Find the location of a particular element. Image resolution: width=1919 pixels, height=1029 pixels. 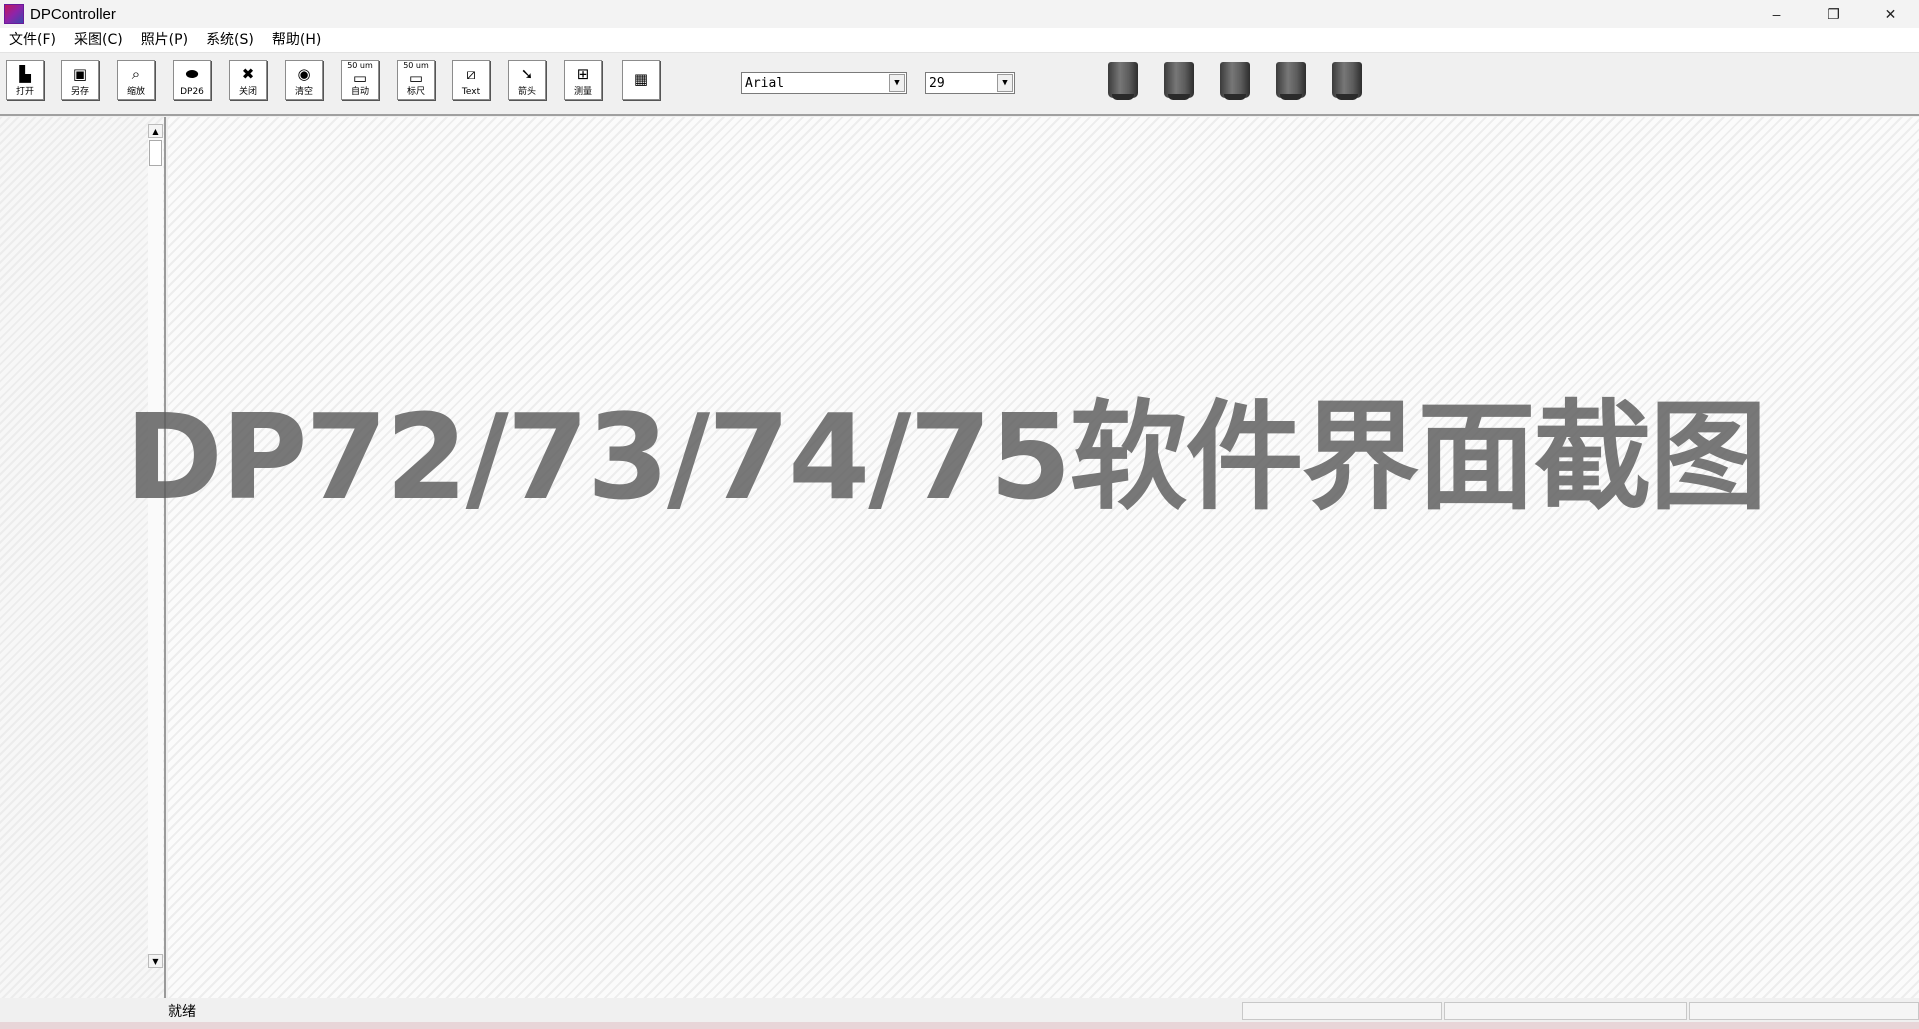

close-window-button: ✕ is located at coordinates (1890, 14).